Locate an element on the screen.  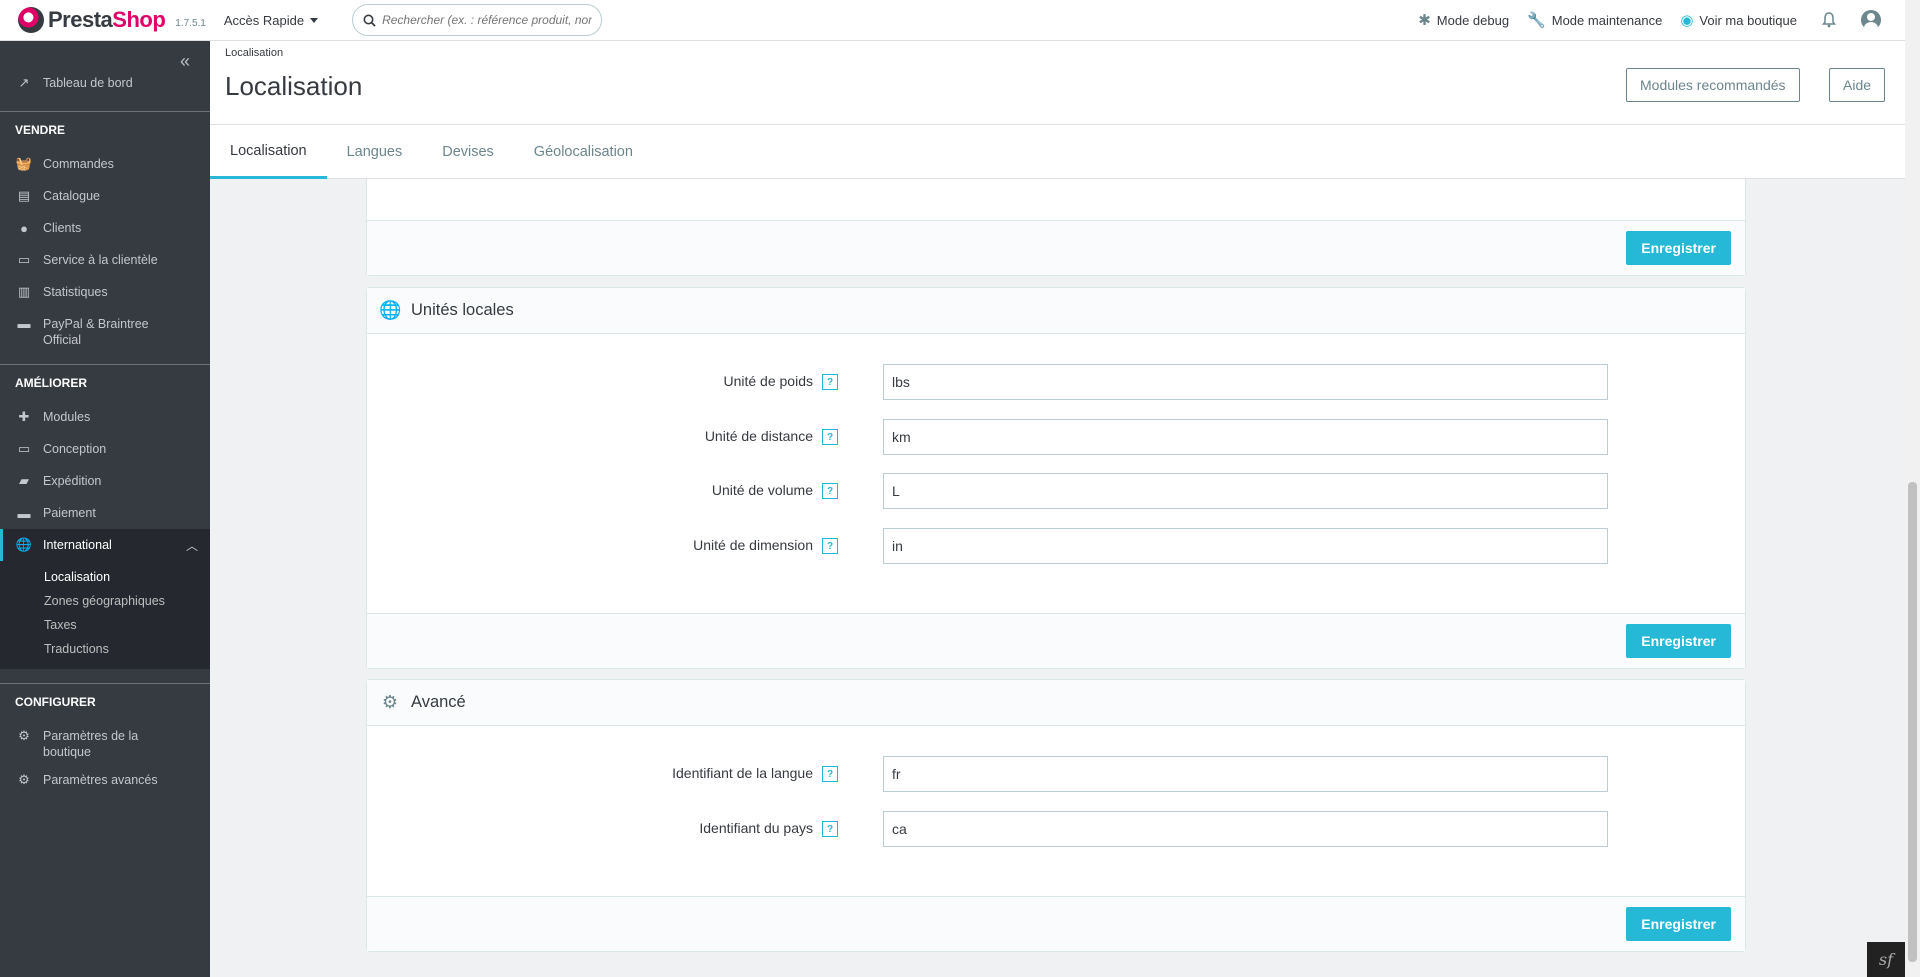
view-shop-label: Voir ma boutique is located at coordinates (1748, 20).